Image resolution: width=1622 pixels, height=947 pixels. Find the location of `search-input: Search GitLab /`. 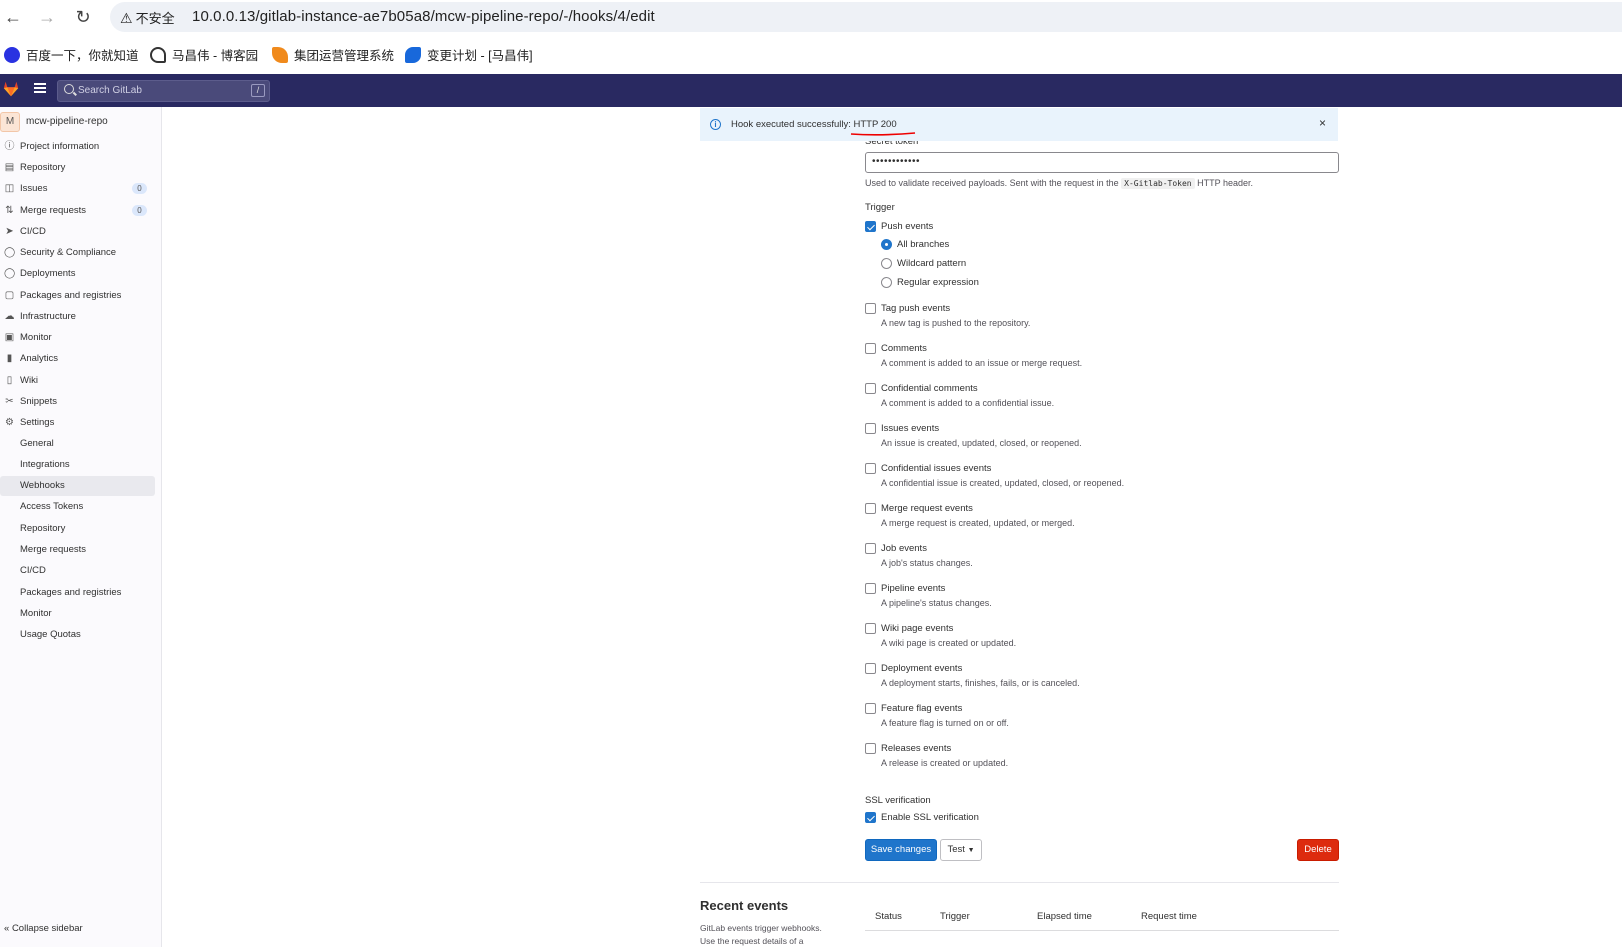

search-input: Search GitLab / is located at coordinates (163, 91).